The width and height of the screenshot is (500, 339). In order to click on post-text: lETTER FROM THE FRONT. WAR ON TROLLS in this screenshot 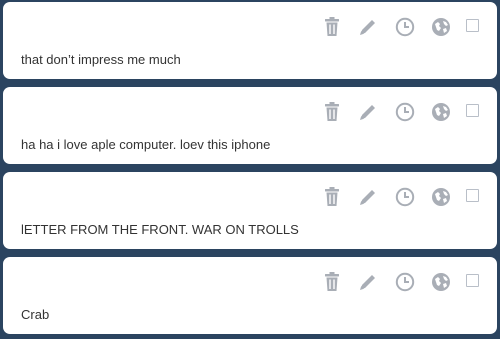, I will do `click(160, 229)`.